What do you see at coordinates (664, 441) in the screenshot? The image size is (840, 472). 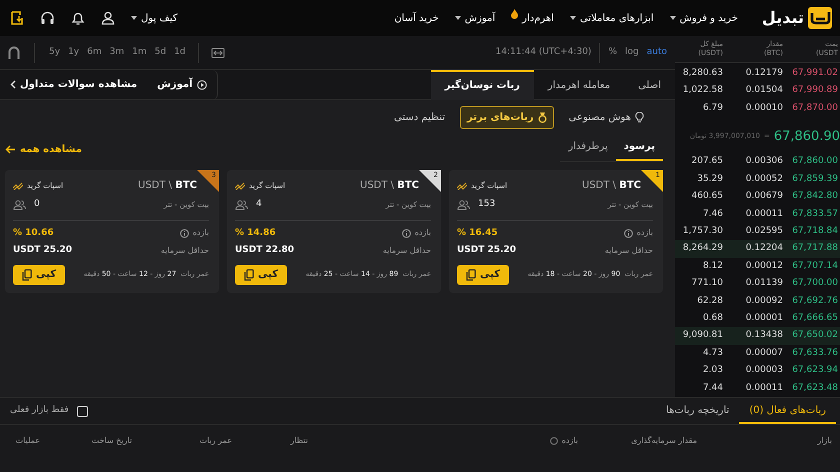 I see `column-header: مقدار سرمایه‌گذاری` at bounding box center [664, 441].